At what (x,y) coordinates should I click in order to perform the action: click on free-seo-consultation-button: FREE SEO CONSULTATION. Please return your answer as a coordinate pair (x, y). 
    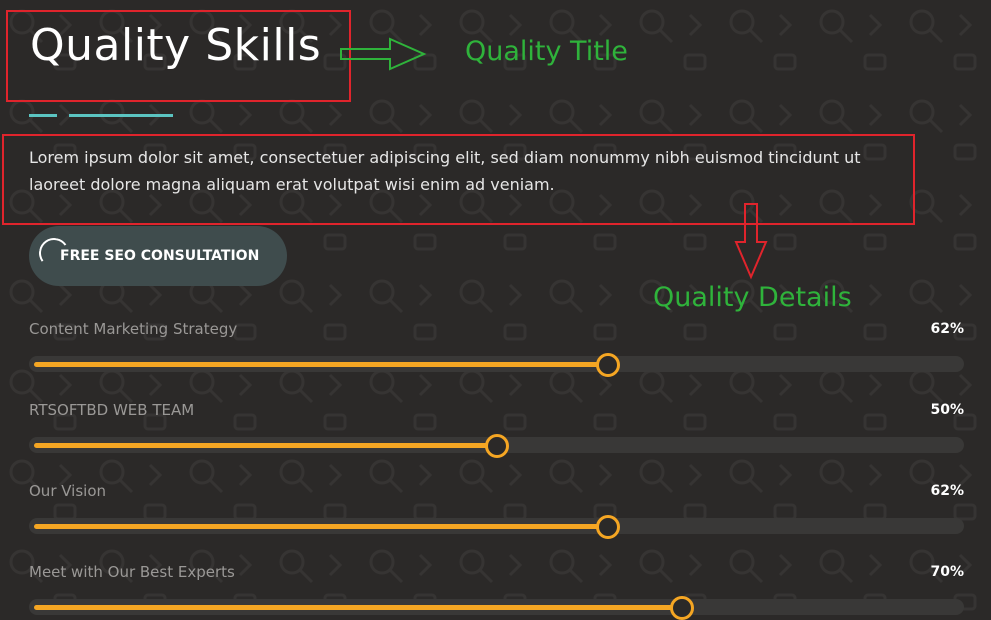
    Looking at the image, I should click on (158, 256).